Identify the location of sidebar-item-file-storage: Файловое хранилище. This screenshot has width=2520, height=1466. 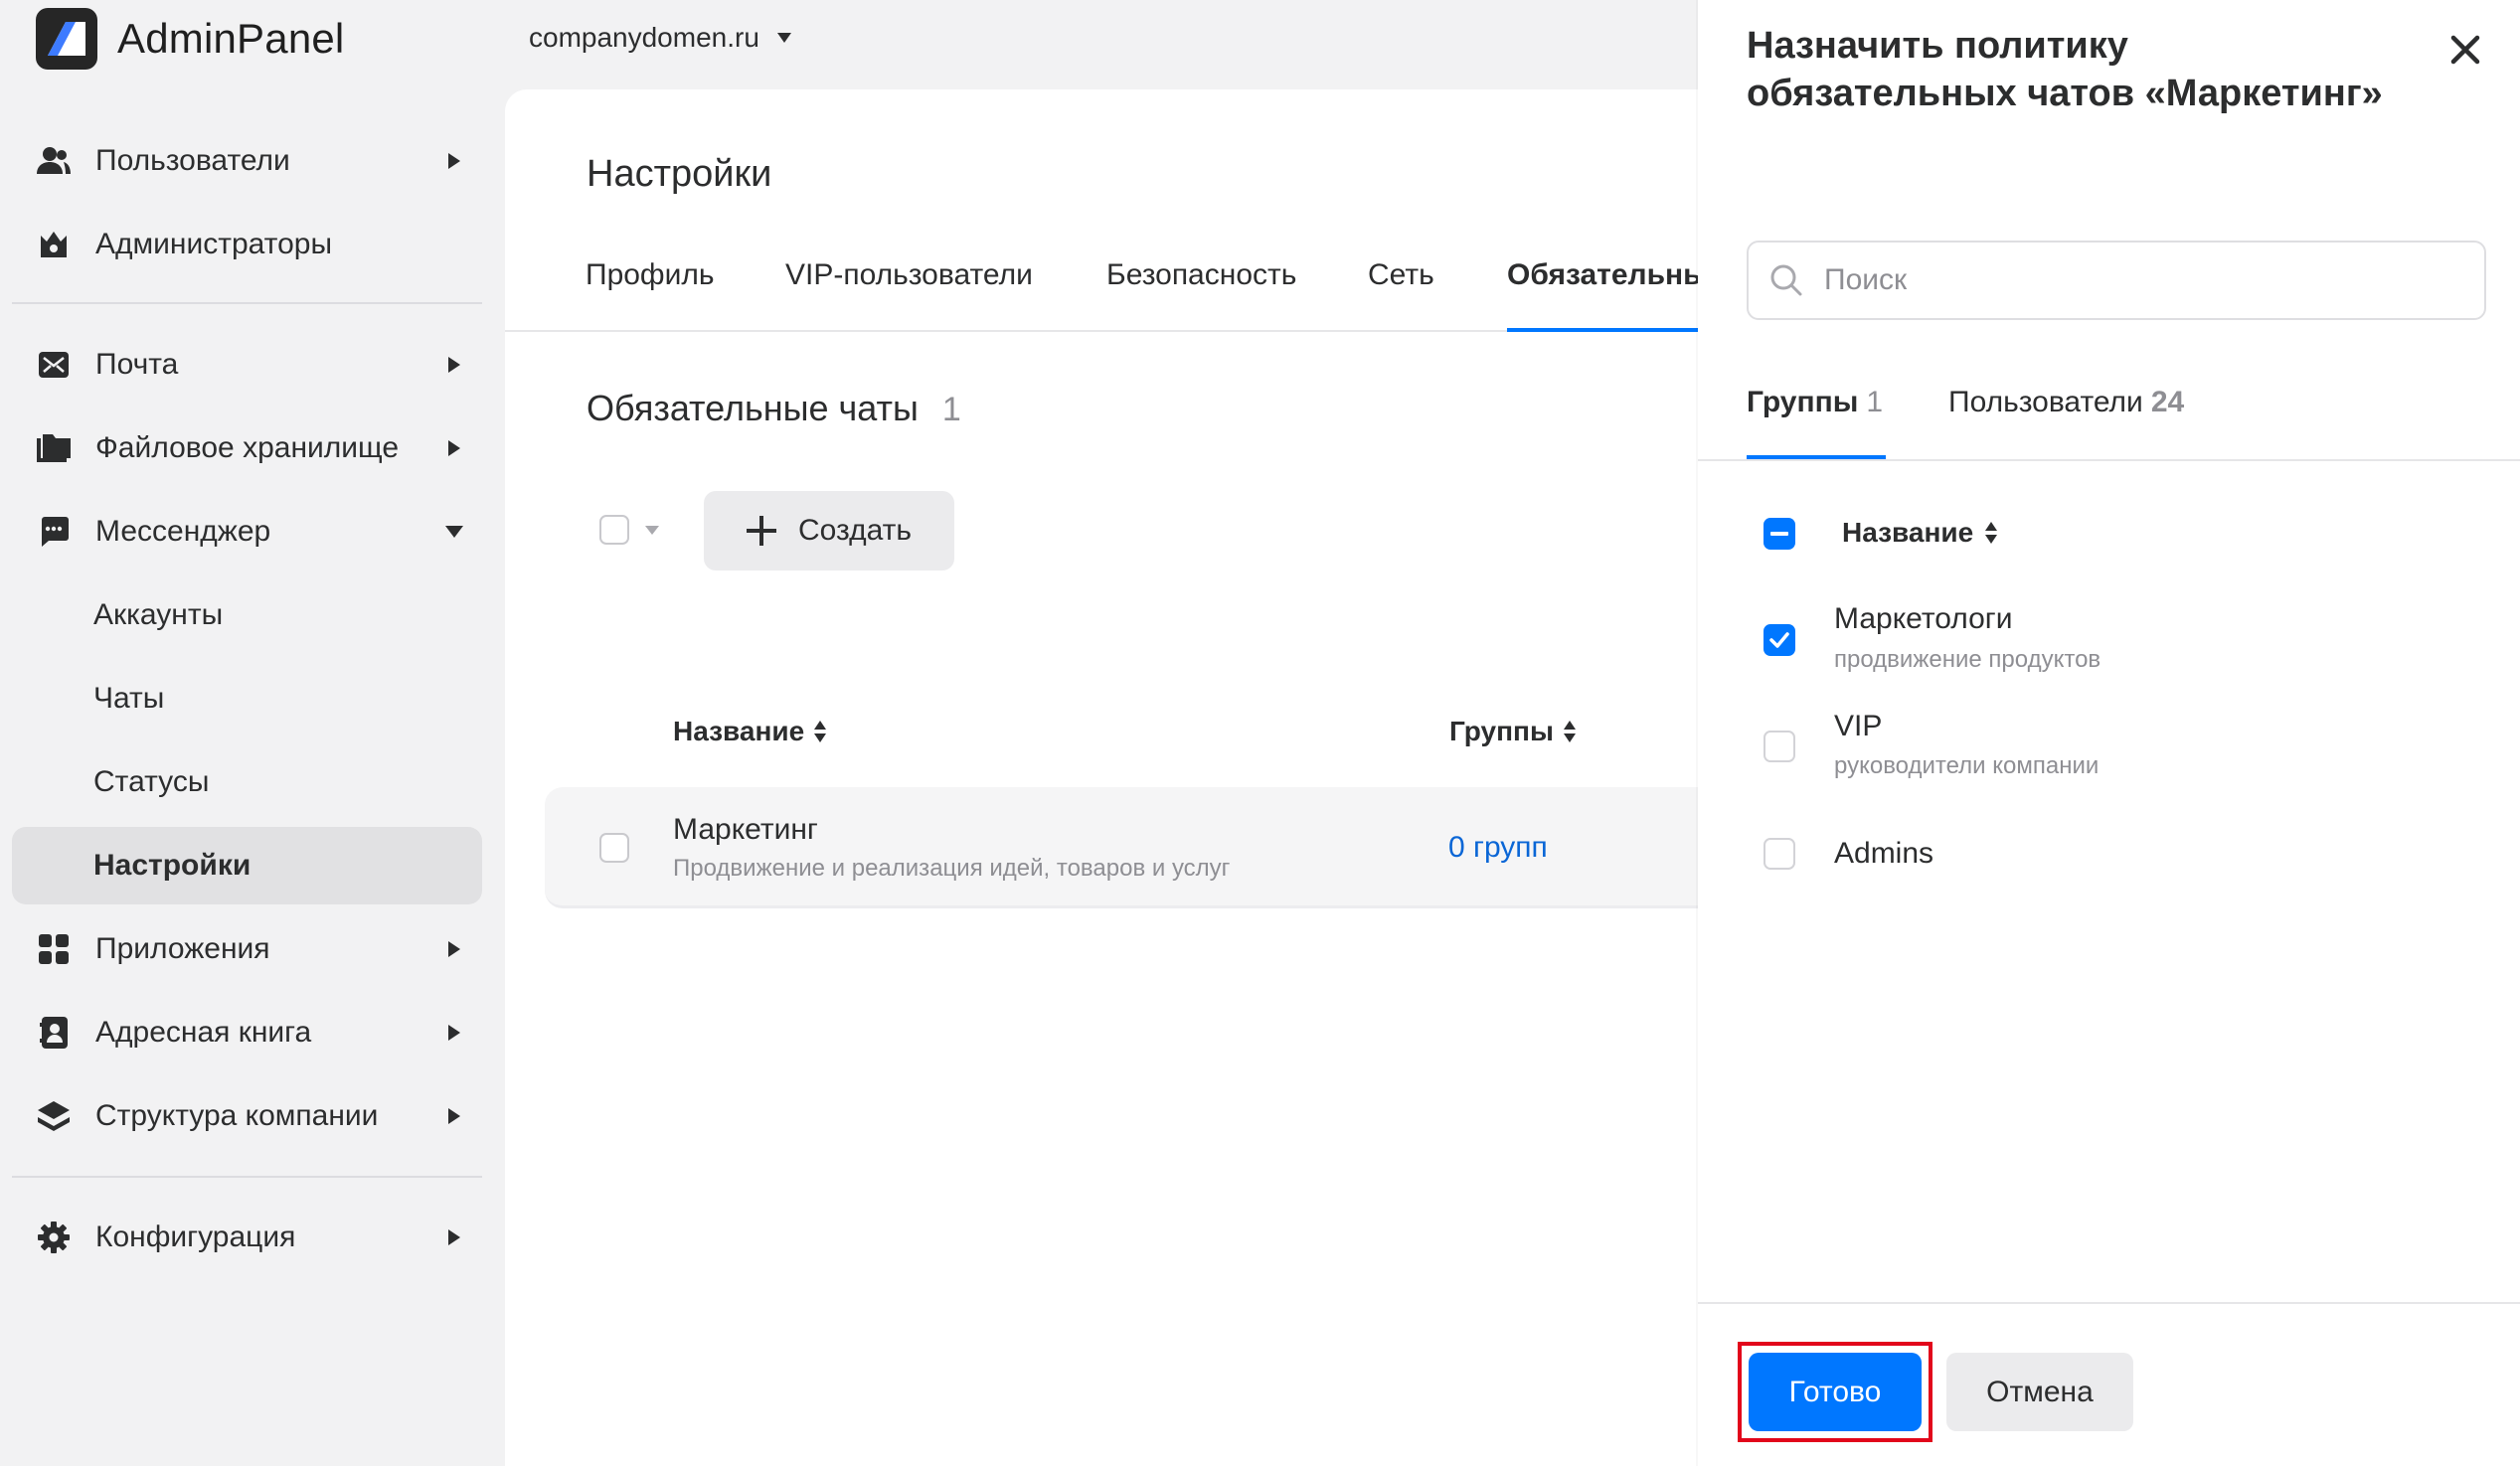
(247, 448).